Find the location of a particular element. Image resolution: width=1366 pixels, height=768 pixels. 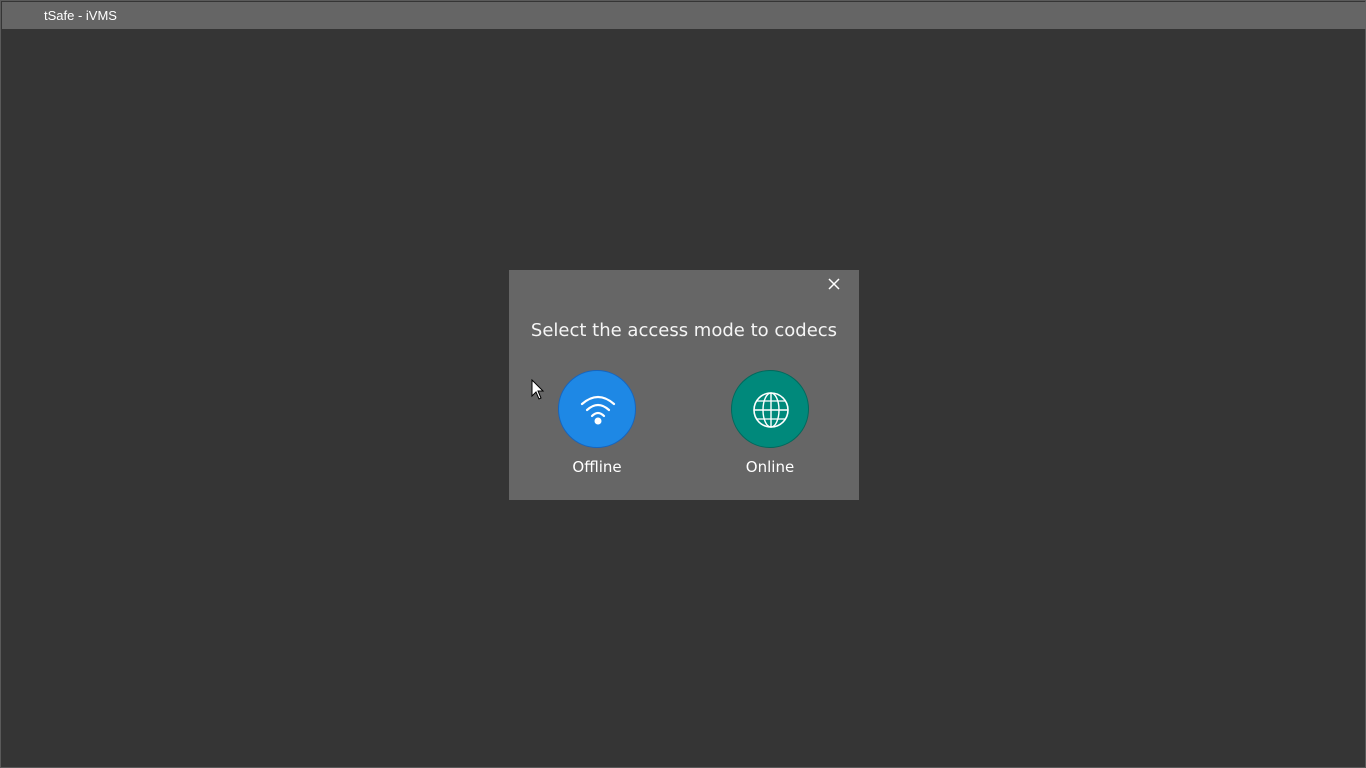

title-bar: tSafe - iVMS is located at coordinates (684, 15).